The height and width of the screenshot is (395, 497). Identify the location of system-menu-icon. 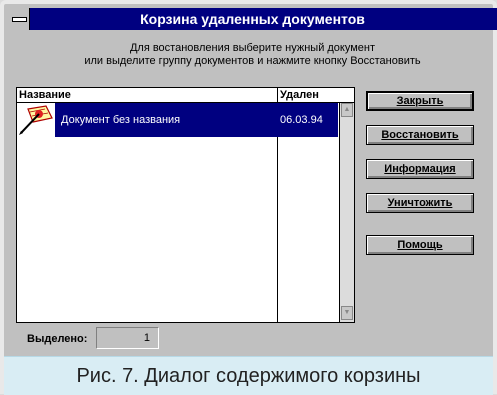
(19, 19).